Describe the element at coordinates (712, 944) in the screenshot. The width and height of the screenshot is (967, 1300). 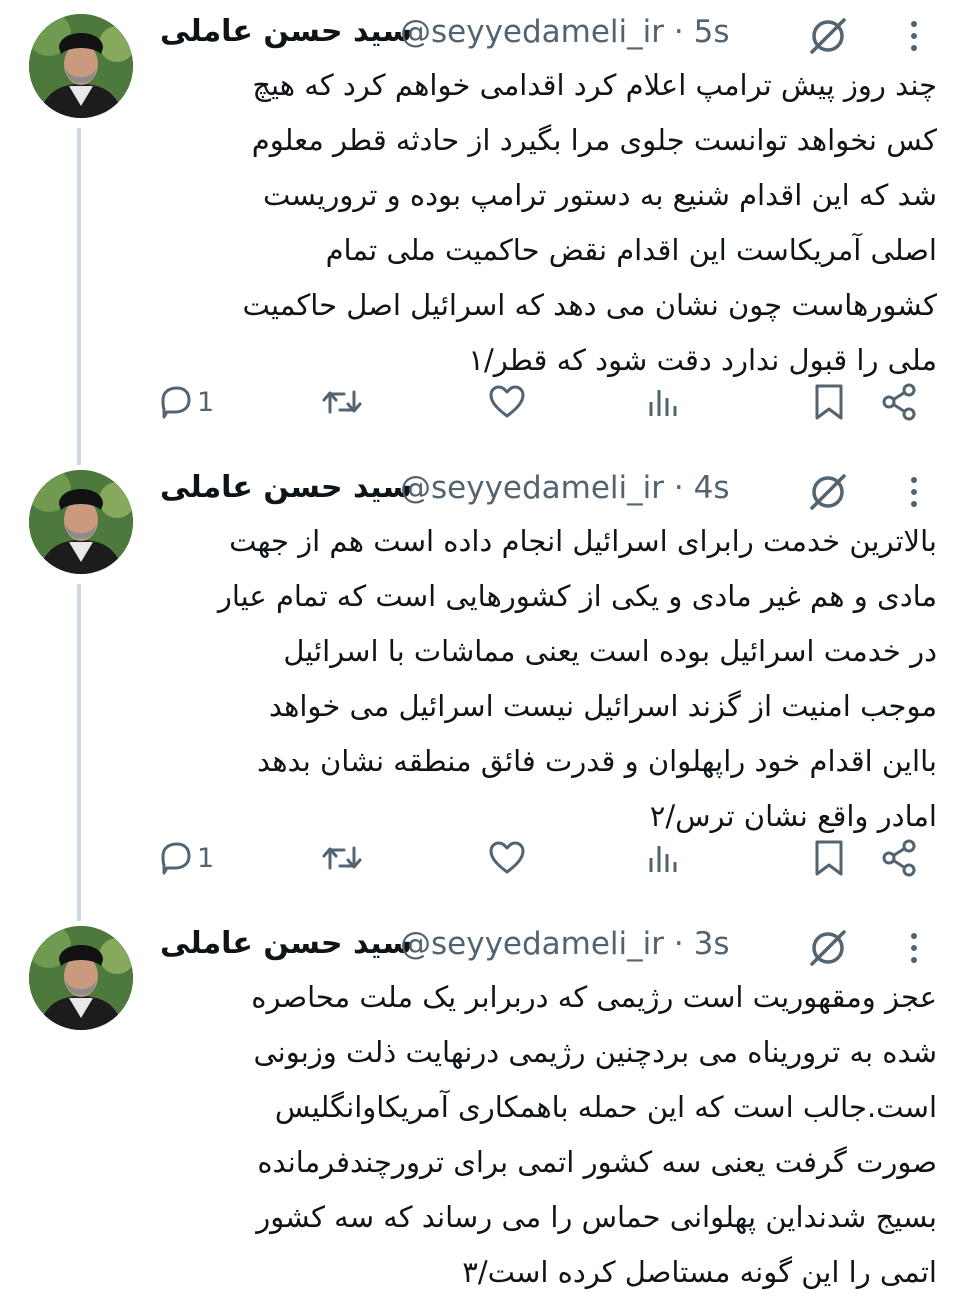
I see `timestamp: 3s` at that location.